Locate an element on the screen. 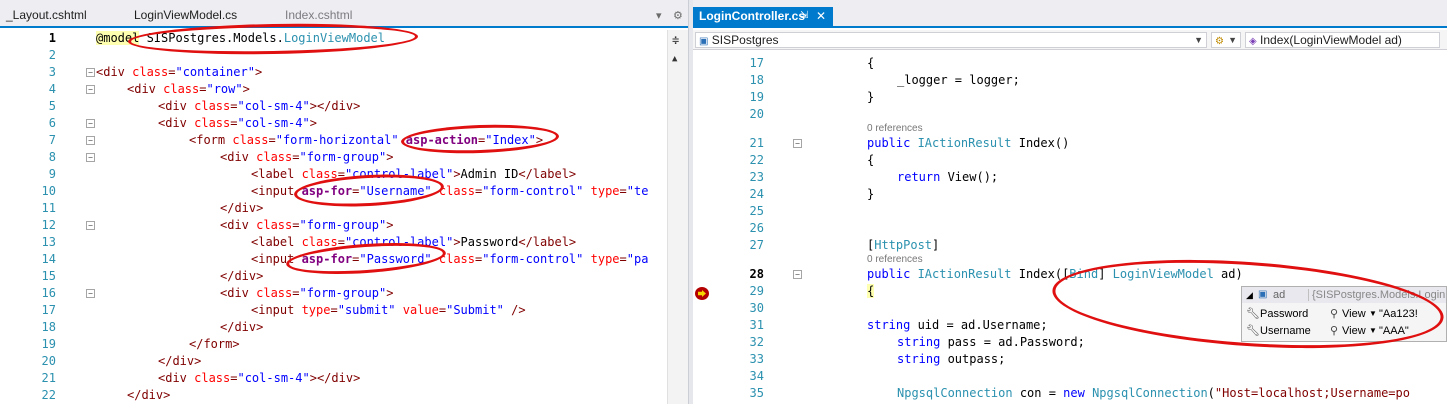  code-text: { is located at coordinates (871, 63).